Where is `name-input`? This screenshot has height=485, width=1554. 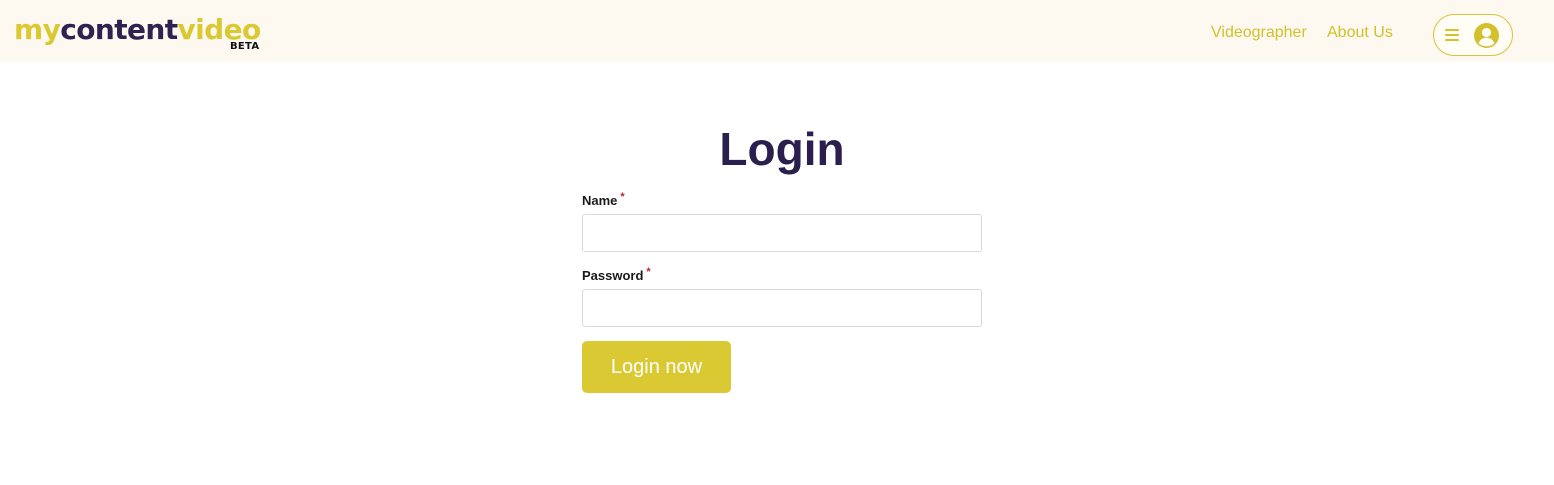 name-input is located at coordinates (782, 233).